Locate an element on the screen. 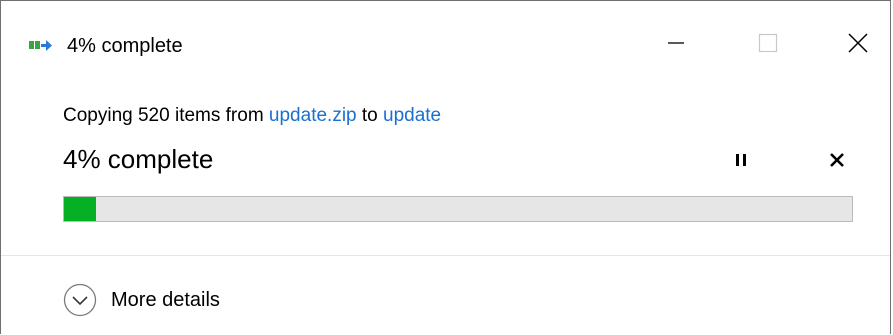  progress-status: 4% complete is located at coordinates (138, 159).